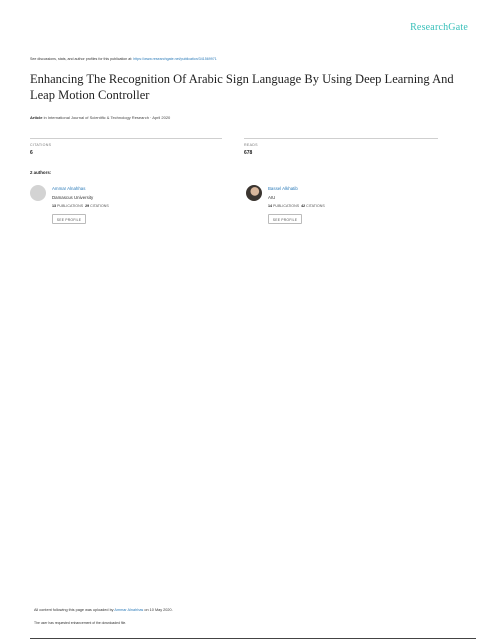  Describe the element at coordinates (87, 206) in the screenshot. I see `author-citations-count: 29` at that location.